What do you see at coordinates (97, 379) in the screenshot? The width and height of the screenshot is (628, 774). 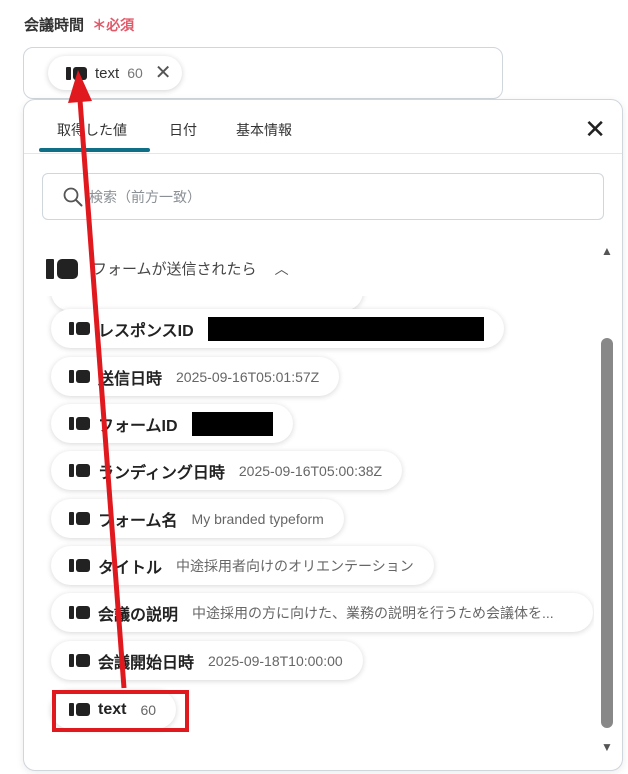 I see `annotation-arrow` at bounding box center [97, 379].